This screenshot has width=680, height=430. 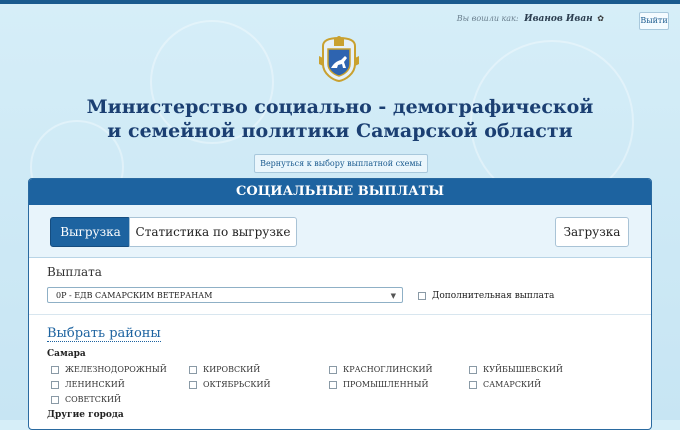 I want to click on district-item: САМАРСКИЙ, so click(x=505, y=384).